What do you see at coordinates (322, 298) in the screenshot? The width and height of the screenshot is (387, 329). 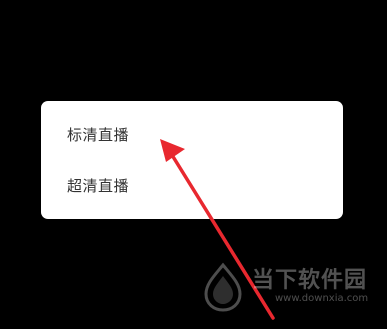 I see `watermark-url: www.downxia.com` at bounding box center [322, 298].